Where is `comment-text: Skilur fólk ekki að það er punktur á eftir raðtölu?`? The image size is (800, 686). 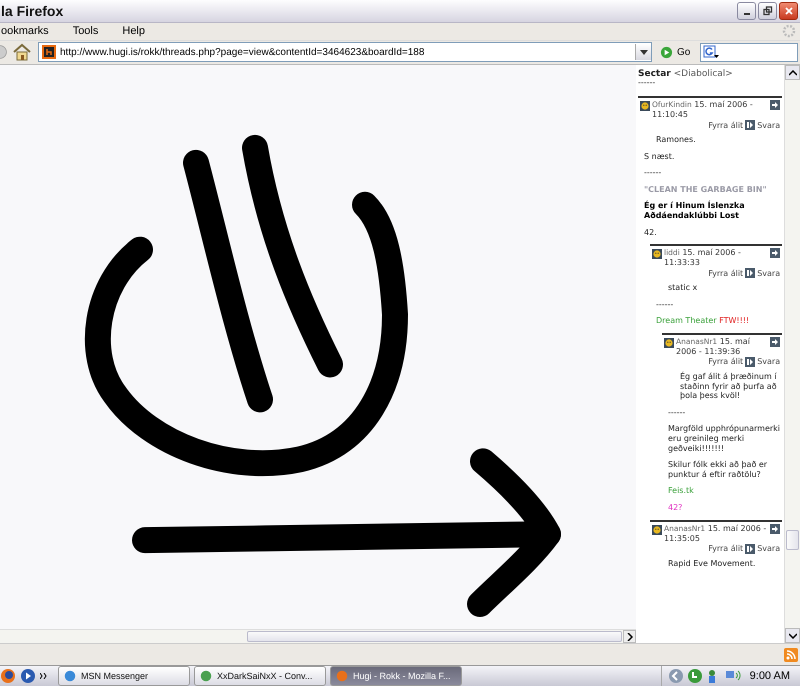
comment-text: Skilur fólk ekki að það er punktur á eftir raðtölu? is located at coordinates (718, 470).